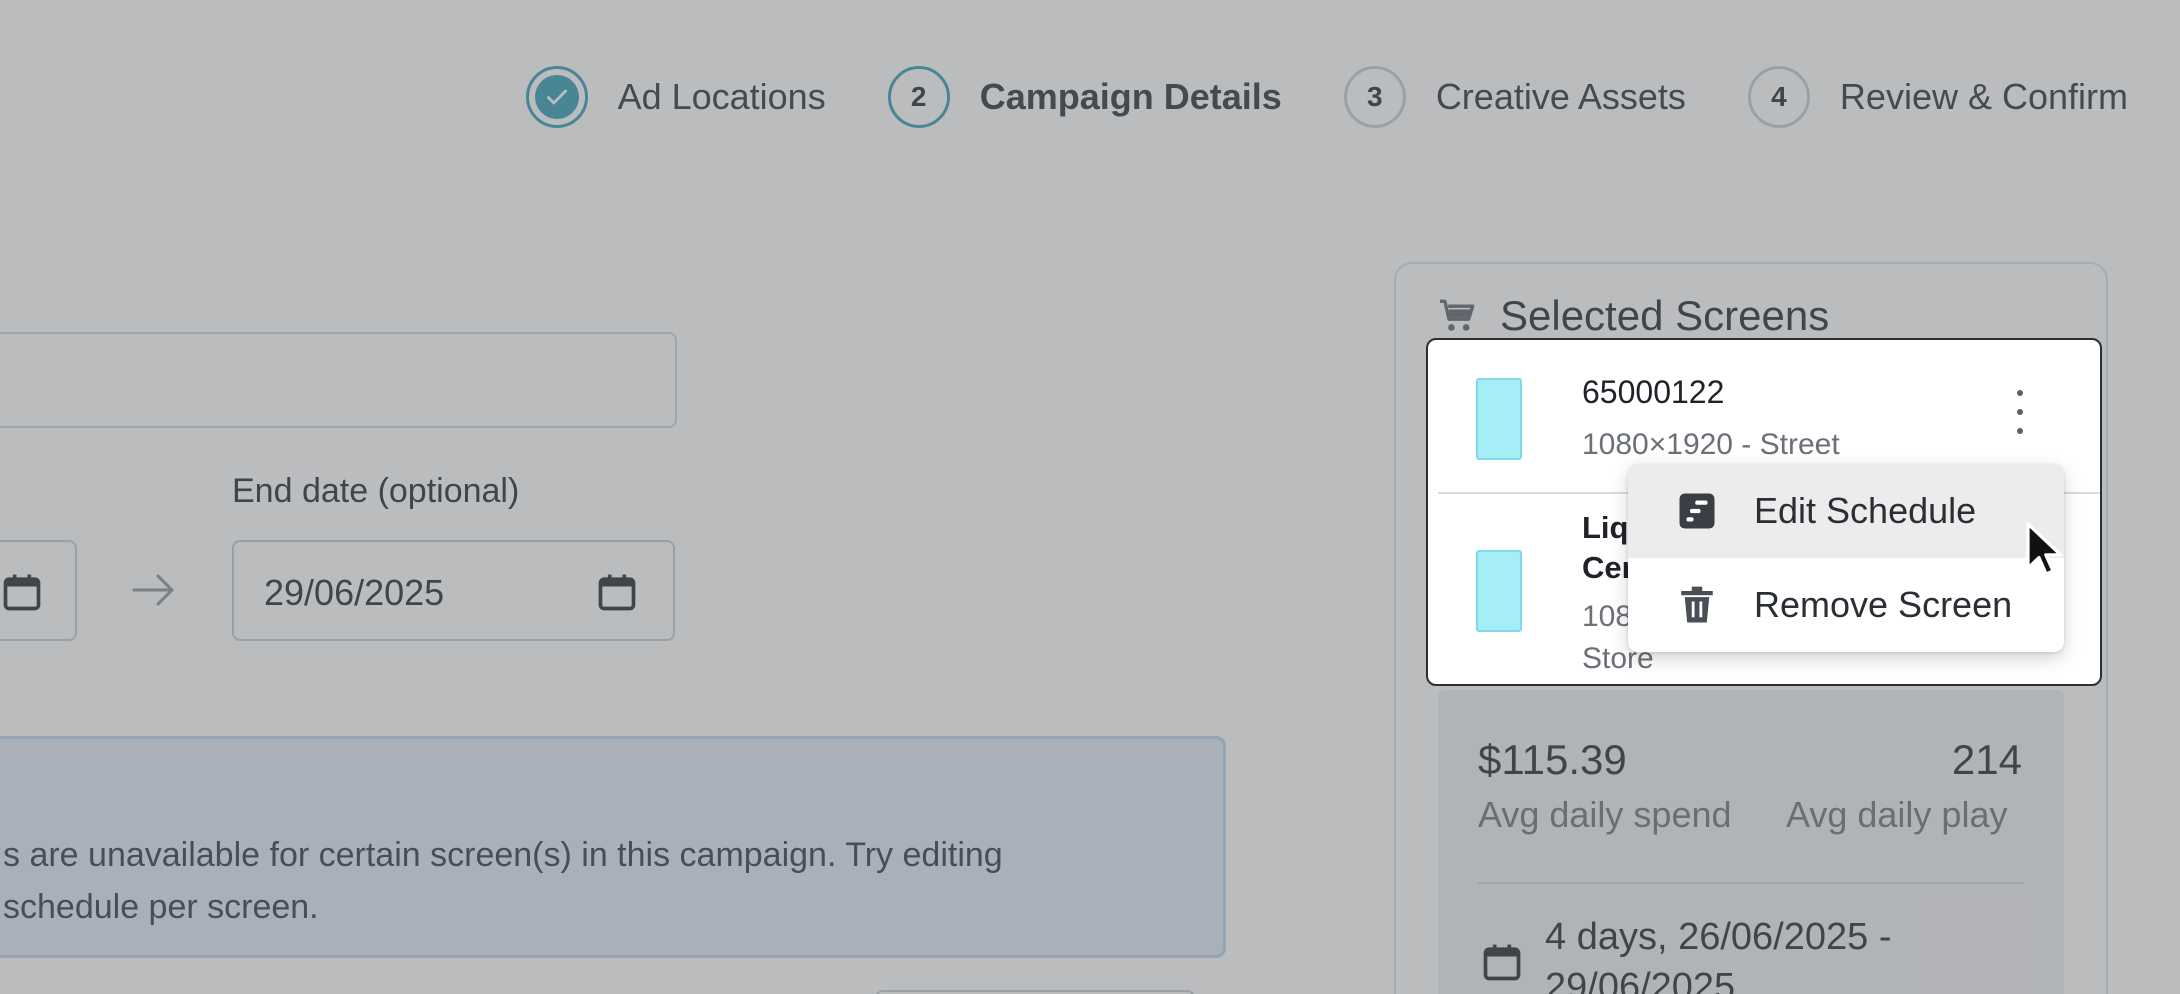 The image size is (2180, 994). I want to click on remove-screen-menu-item: Remove Screen, so click(1846, 605).